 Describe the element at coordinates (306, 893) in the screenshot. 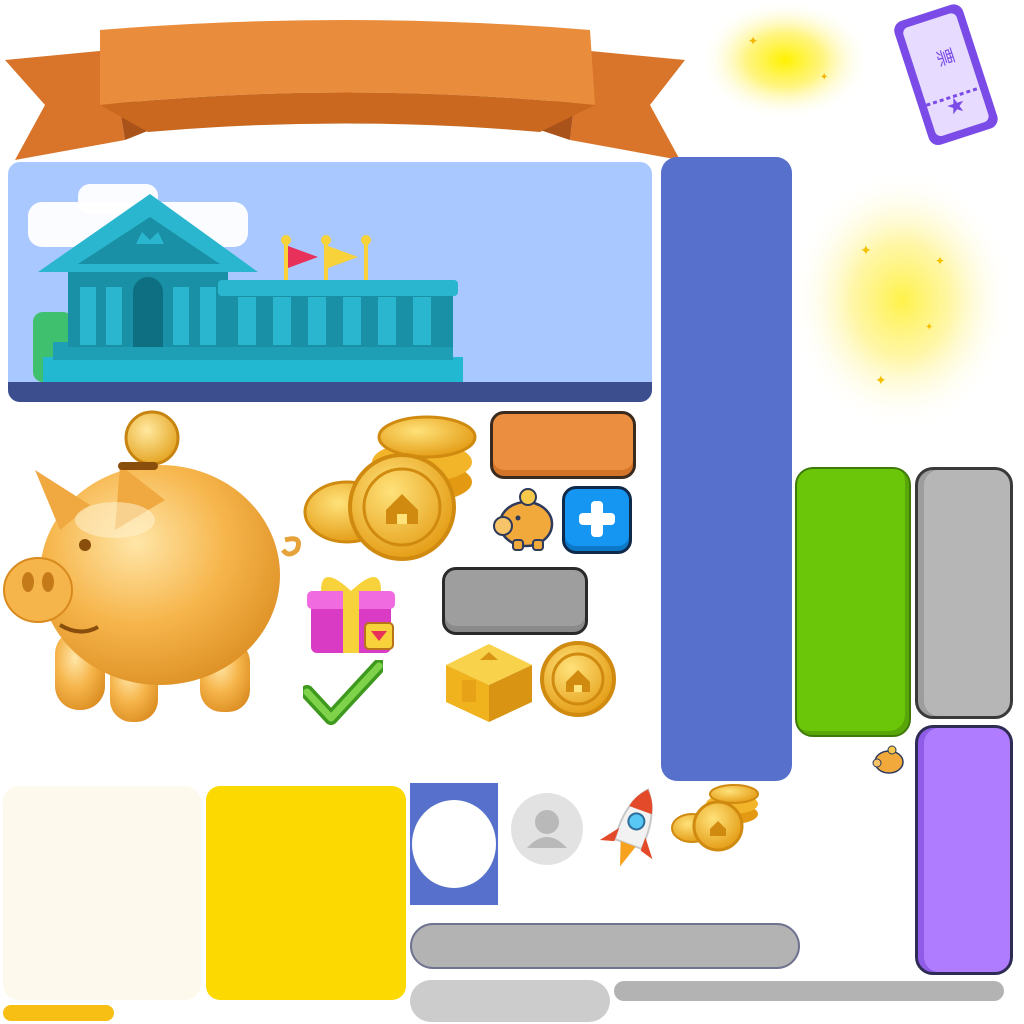

I see `yellow-card` at that location.